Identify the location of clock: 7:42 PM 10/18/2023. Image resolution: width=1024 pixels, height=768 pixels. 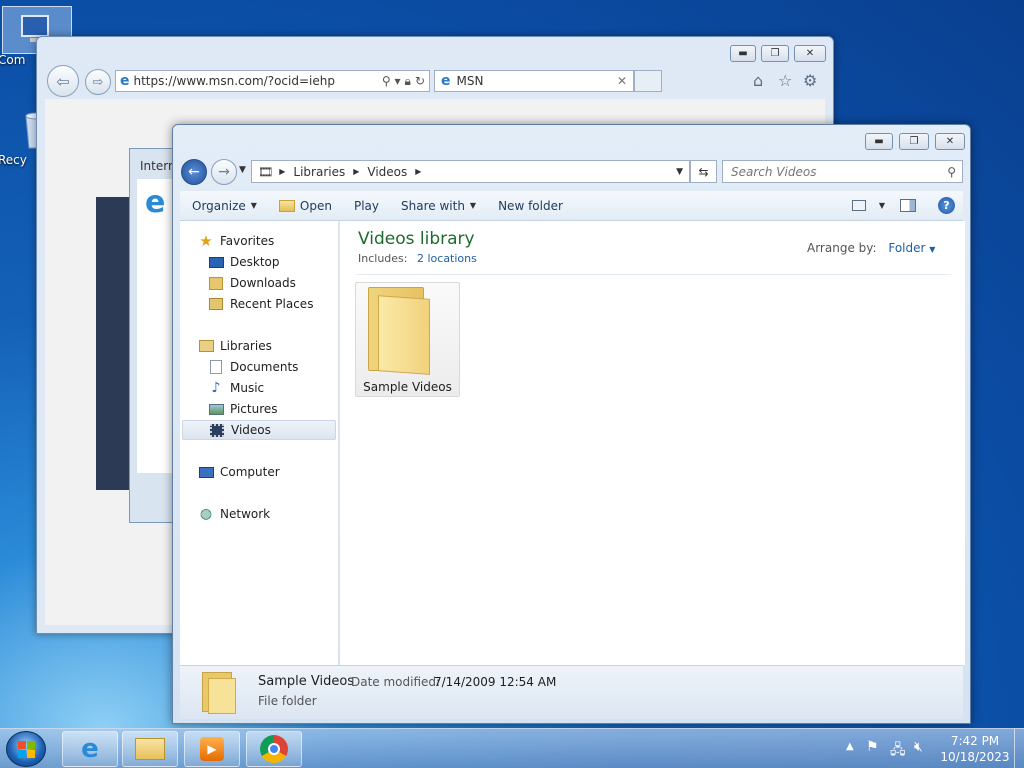
(975, 749).